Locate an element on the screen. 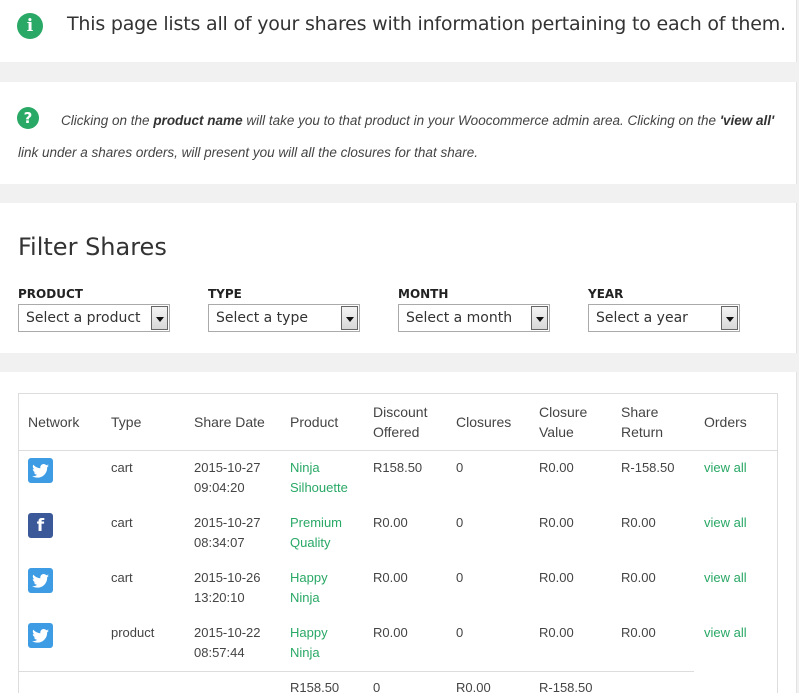 Image resolution: width=799 pixels, height=693 pixels. facebook-icon: f is located at coordinates (40, 525).